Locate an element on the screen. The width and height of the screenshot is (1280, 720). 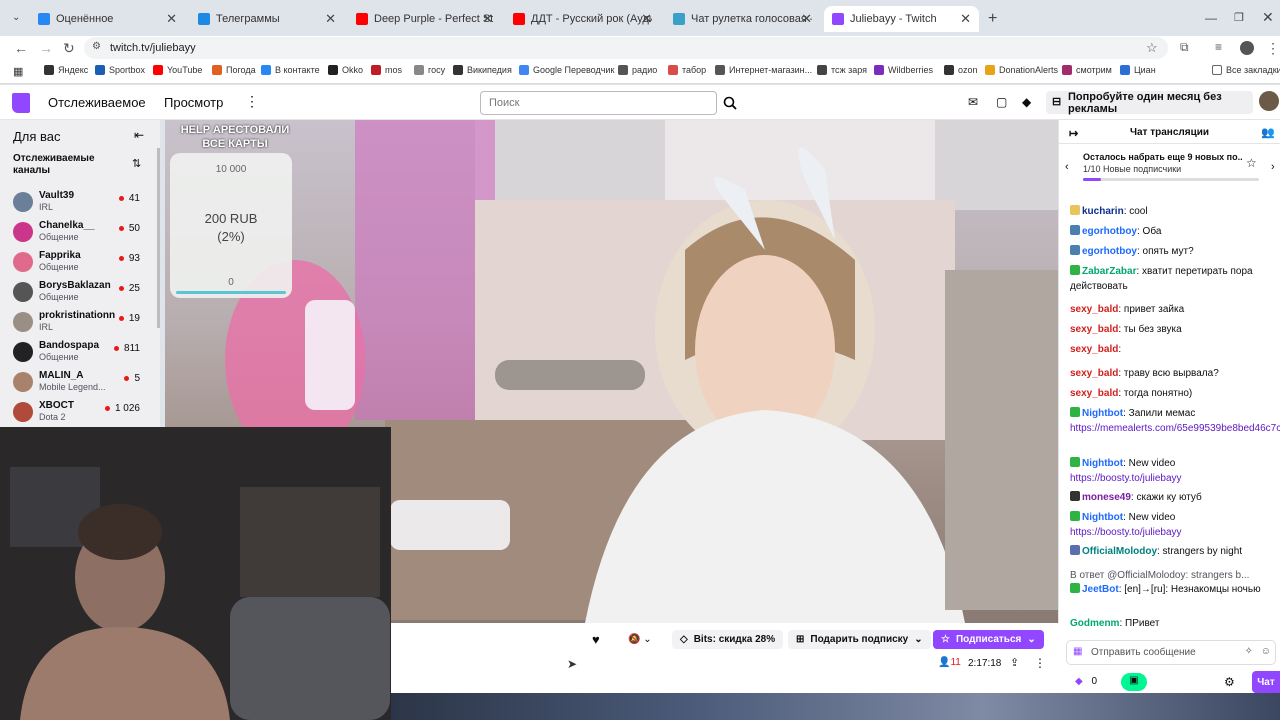
bookmark-item: Okko is located at coordinates (345, 70).